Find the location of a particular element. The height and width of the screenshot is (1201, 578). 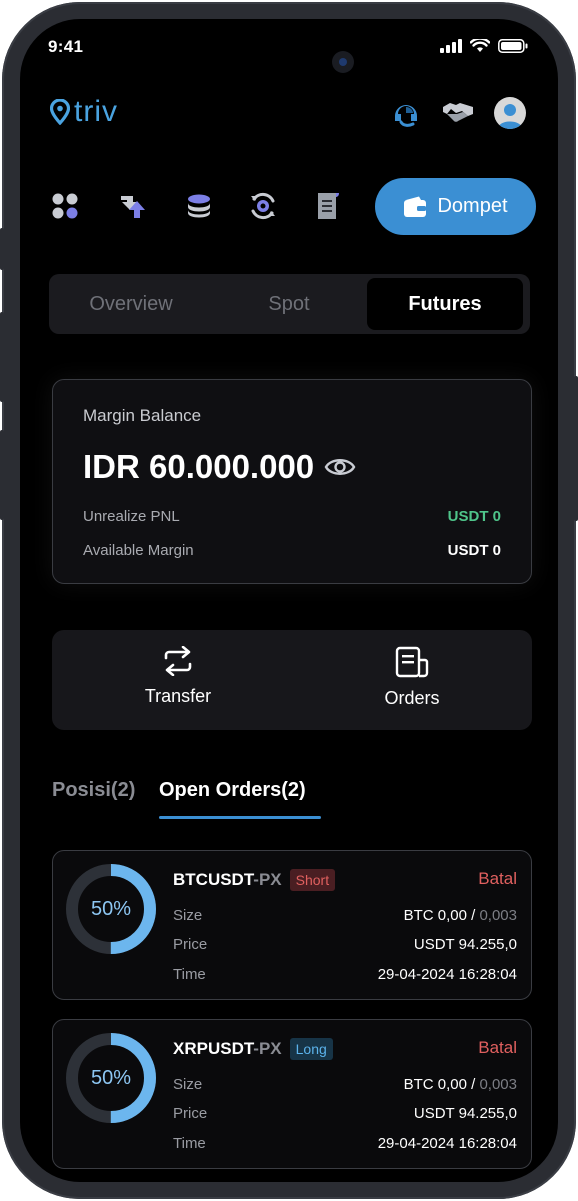

orders-button: Orders is located at coordinates (412, 677).